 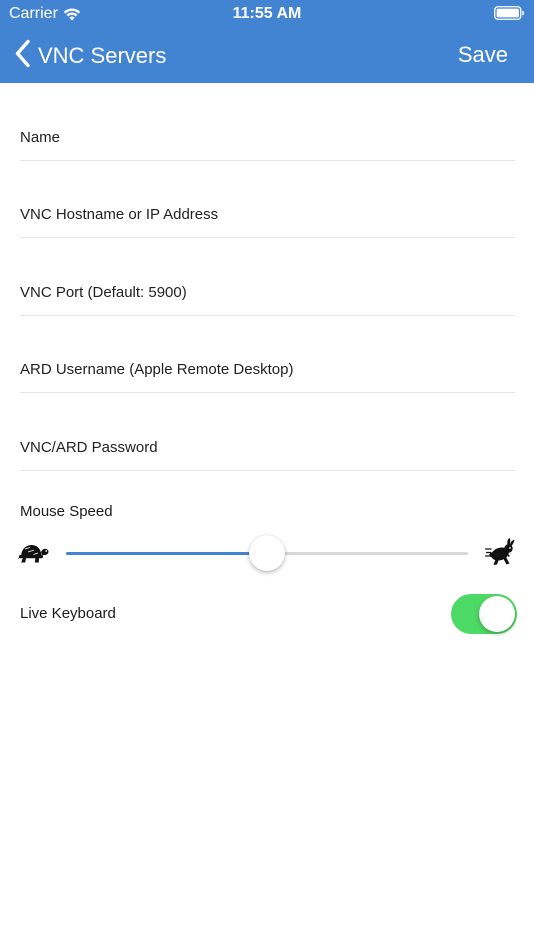 I want to click on name-field-row, so click(x=267, y=122).